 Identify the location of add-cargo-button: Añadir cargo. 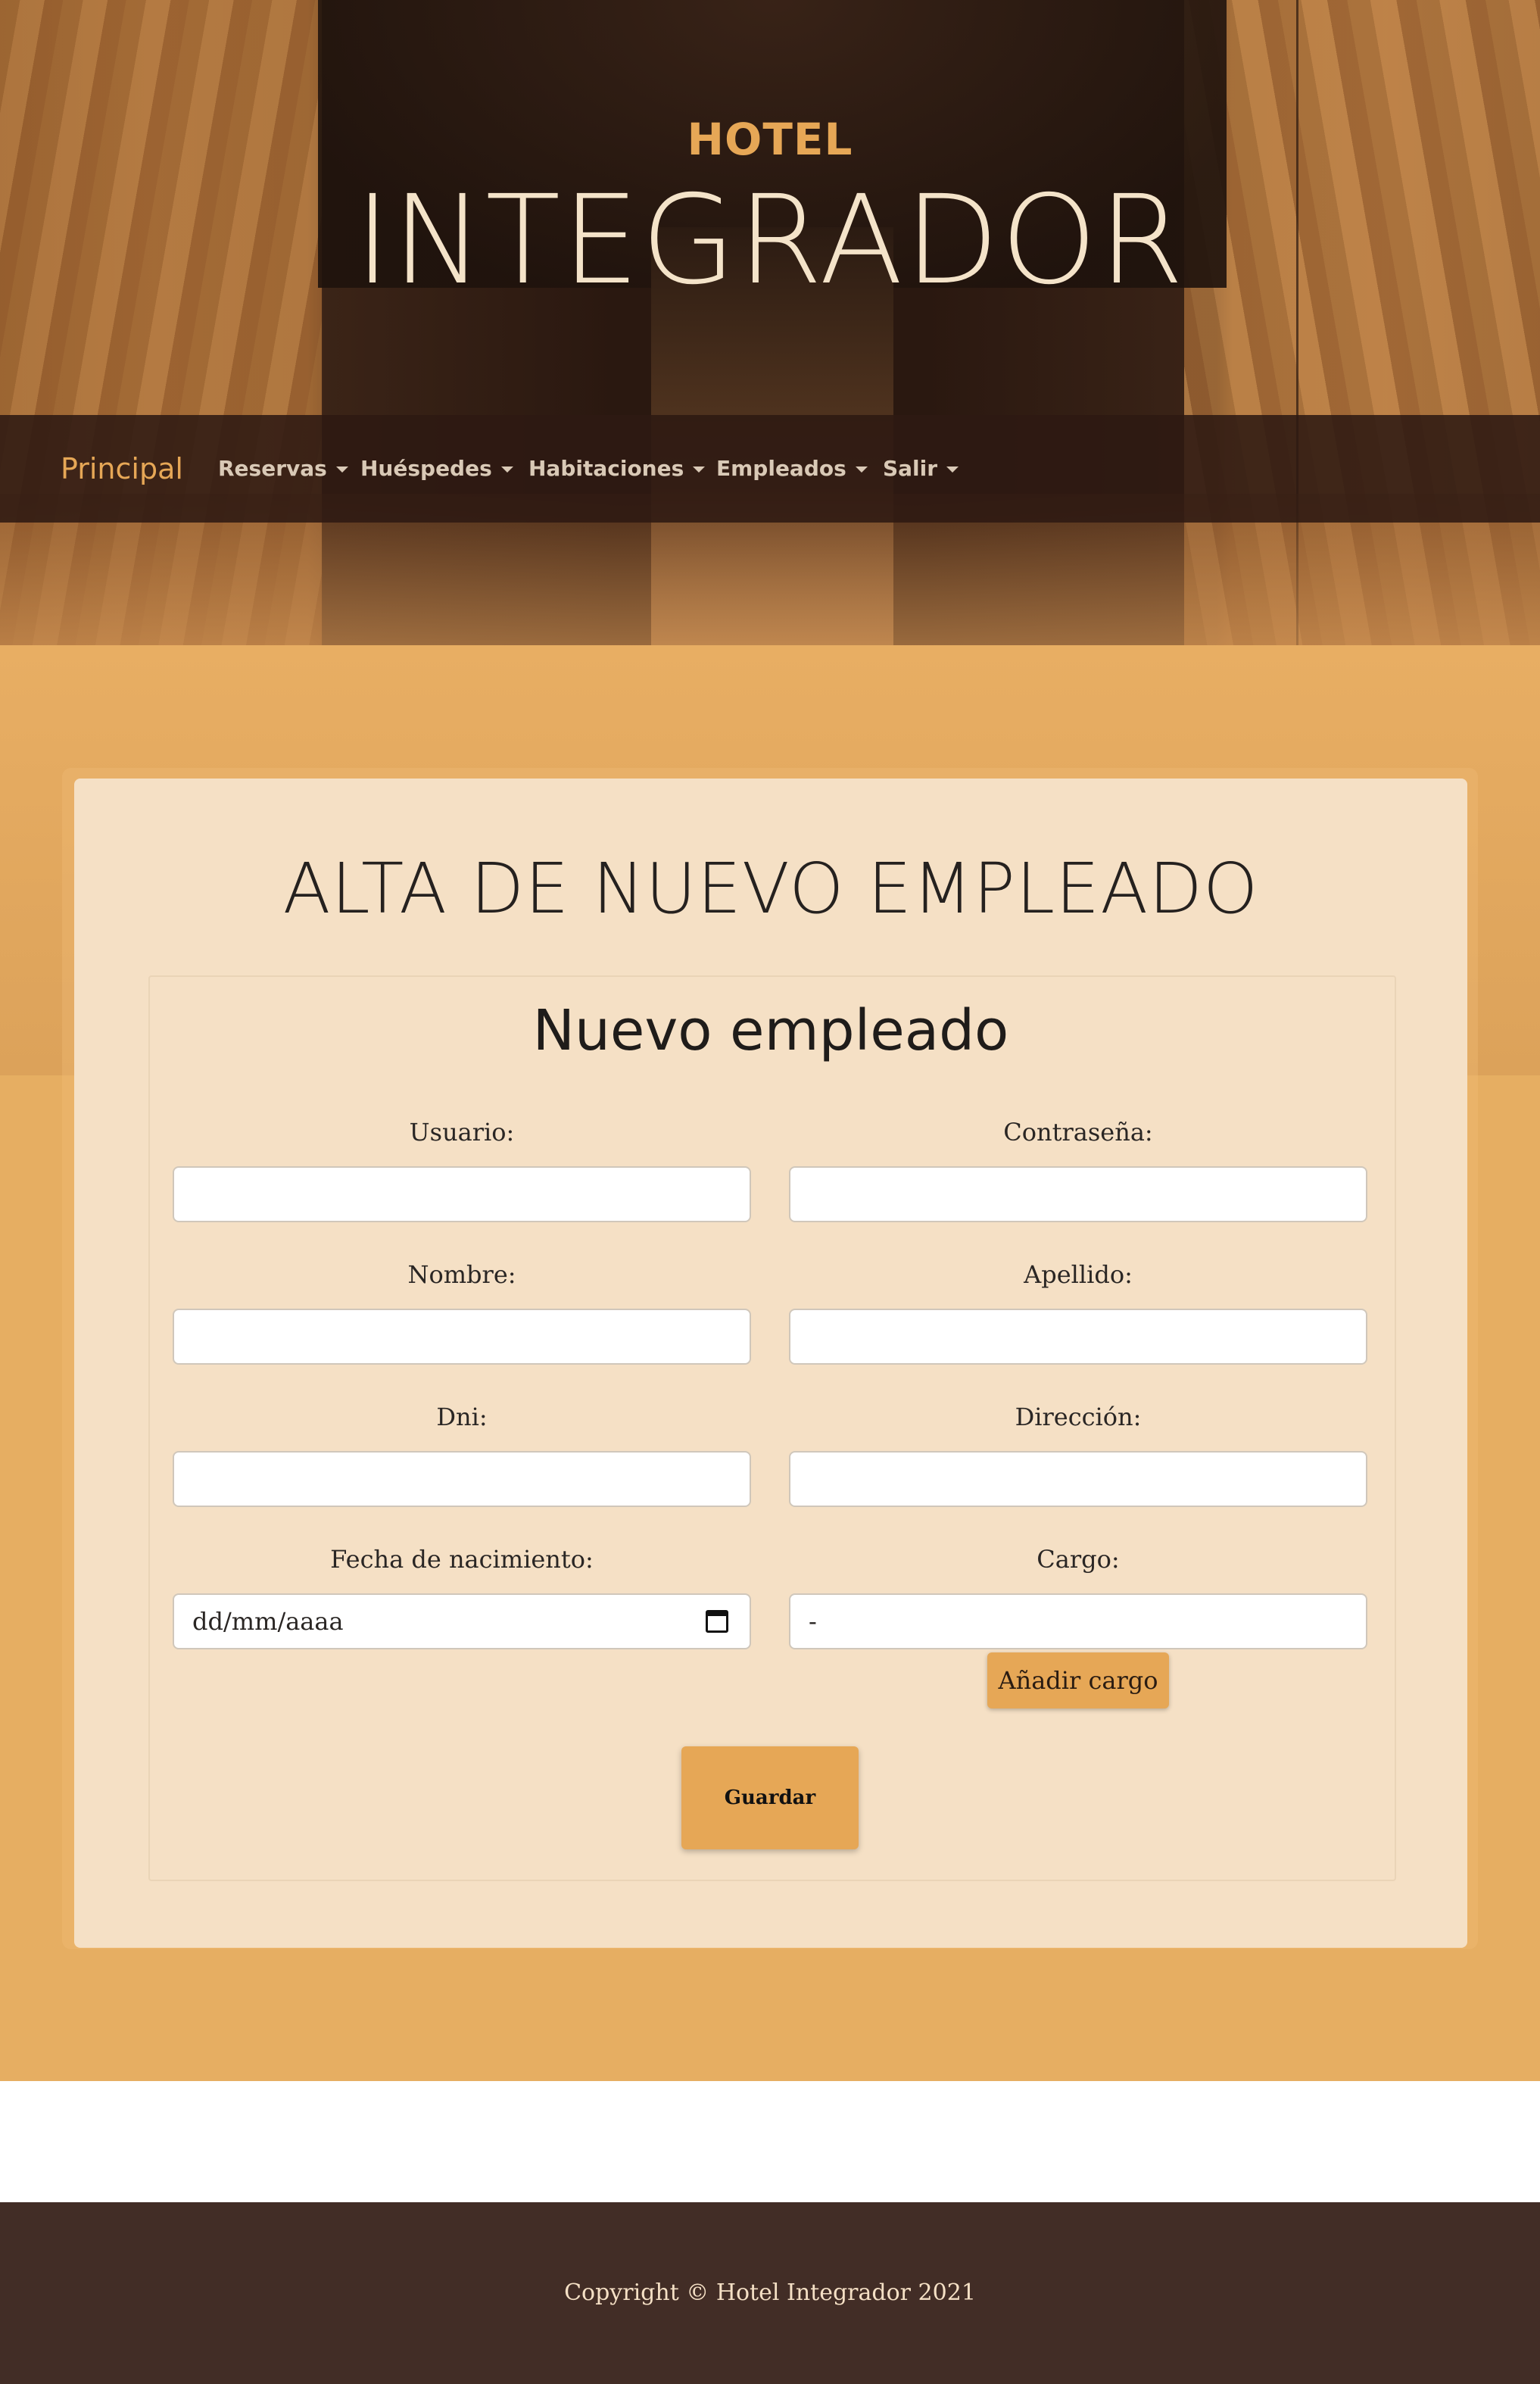
(1078, 1680).